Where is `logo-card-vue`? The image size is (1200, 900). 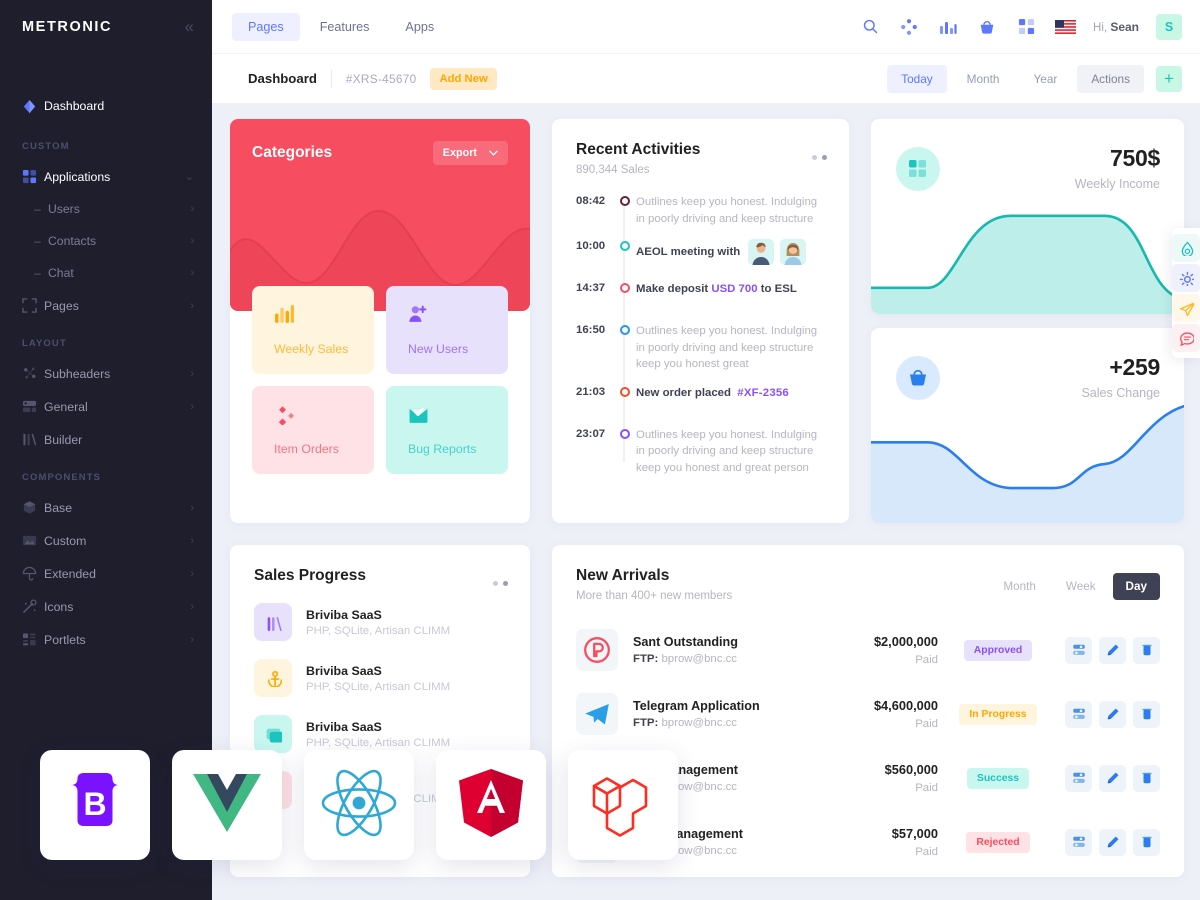
logo-card-vue is located at coordinates (227, 805).